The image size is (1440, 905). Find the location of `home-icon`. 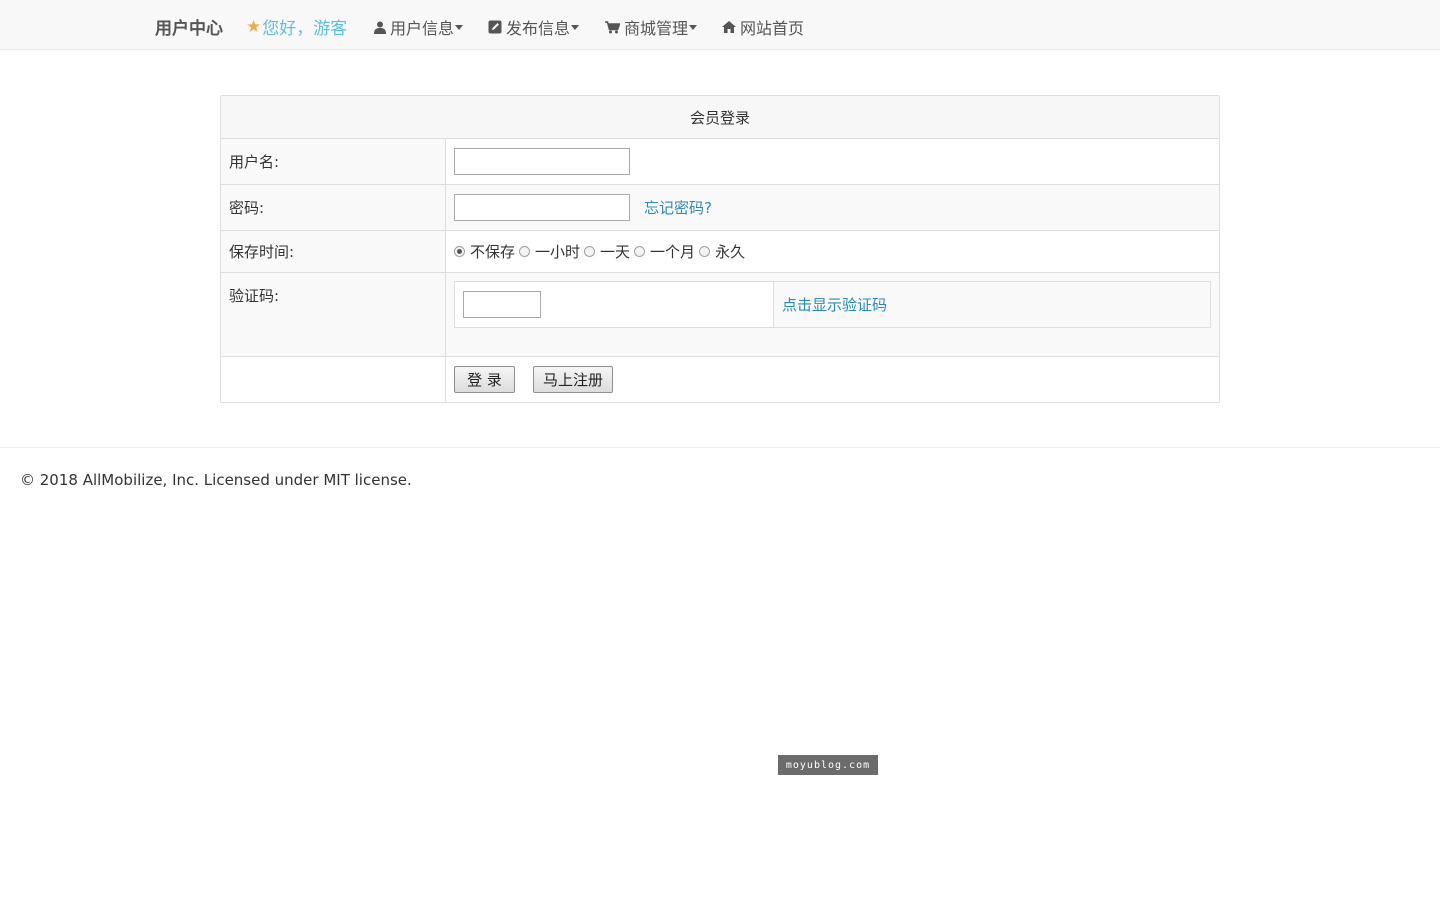

home-icon is located at coordinates (729, 27).